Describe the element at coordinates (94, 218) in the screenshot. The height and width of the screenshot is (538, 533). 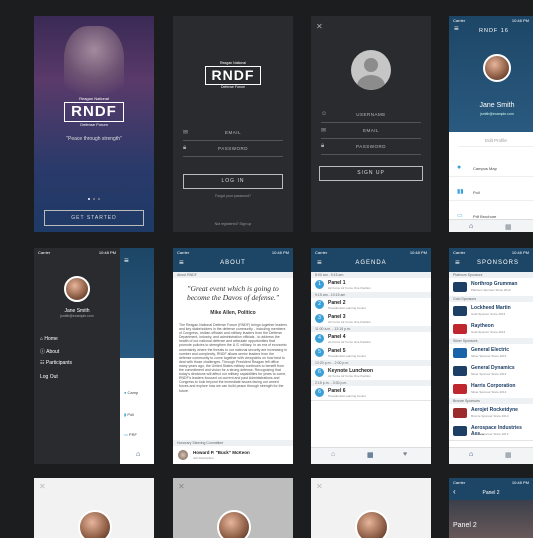
I see `get-started-button: GET STARTED` at that location.